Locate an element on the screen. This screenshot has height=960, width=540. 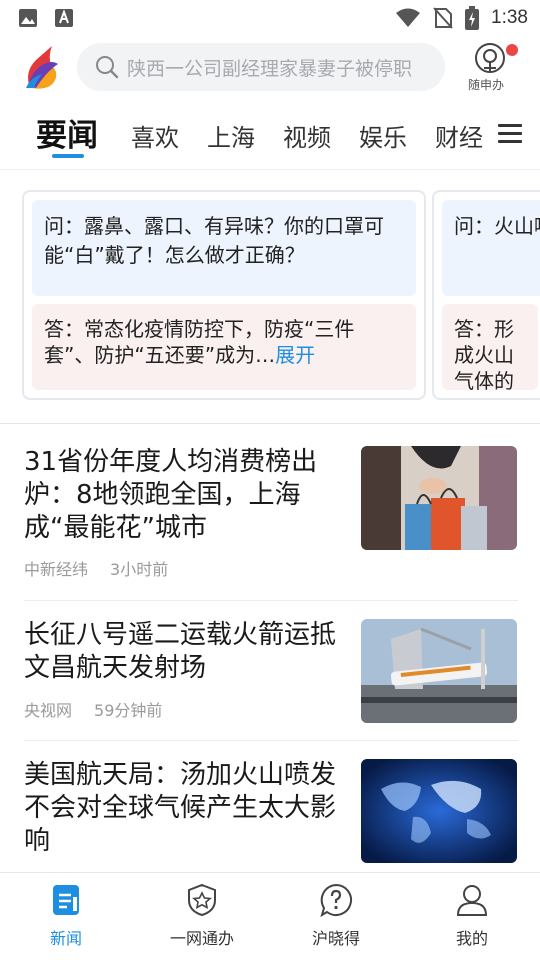
image-icon is located at coordinates (28, 18).